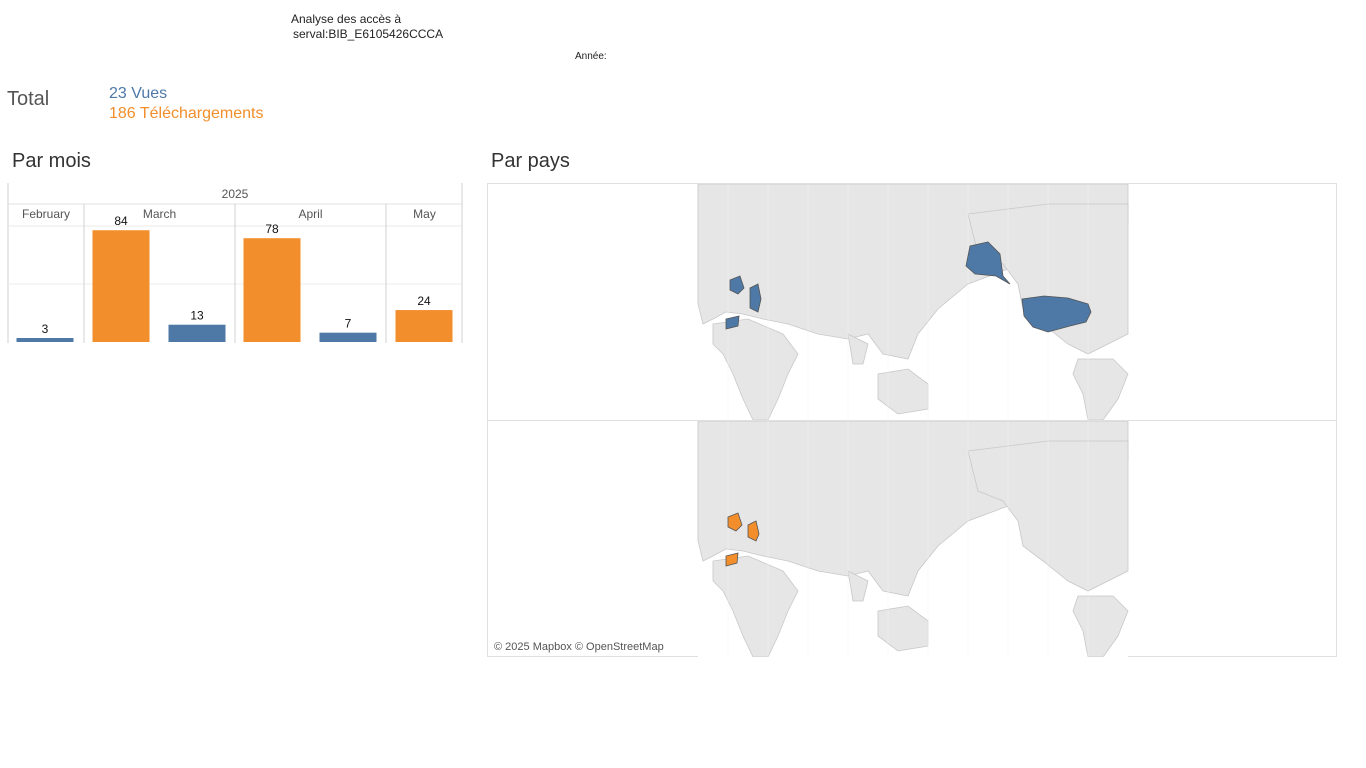 The width and height of the screenshot is (1366, 768). Describe the element at coordinates (348, 324) in the screenshot. I see `views-value-april: 7` at that location.